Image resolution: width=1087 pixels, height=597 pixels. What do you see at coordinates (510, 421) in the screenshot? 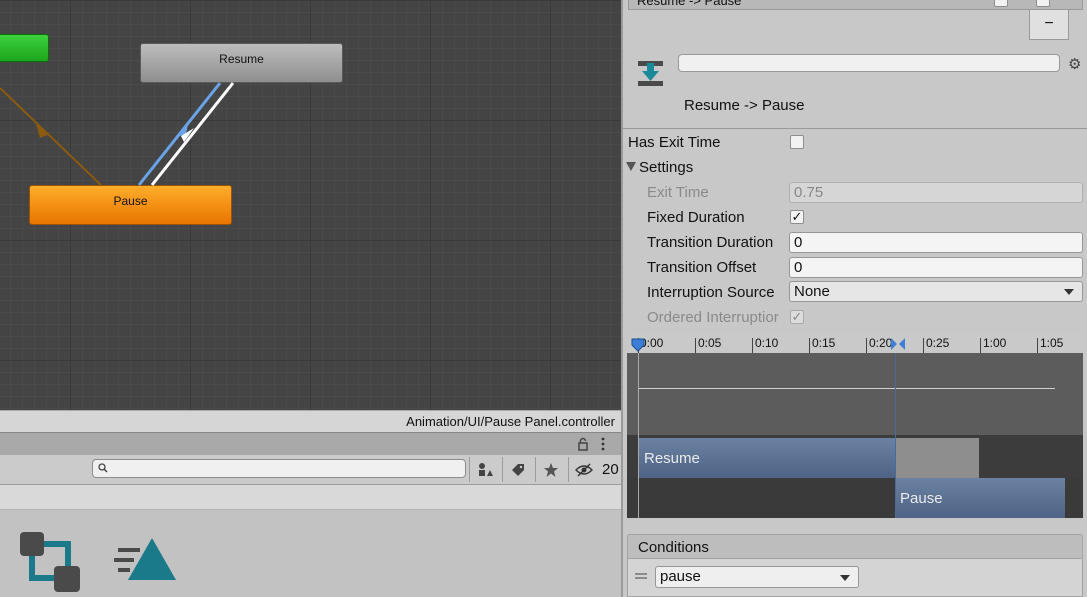
I see `controller-path: Animation/UI/Pause Panel.controller` at bounding box center [510, 421].